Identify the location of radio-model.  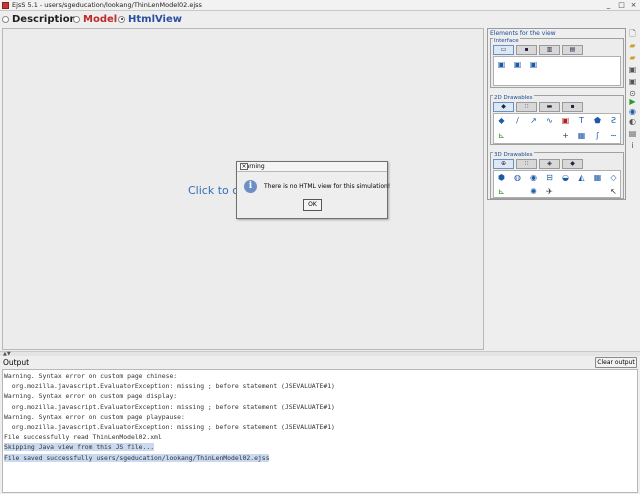
(76, 19).